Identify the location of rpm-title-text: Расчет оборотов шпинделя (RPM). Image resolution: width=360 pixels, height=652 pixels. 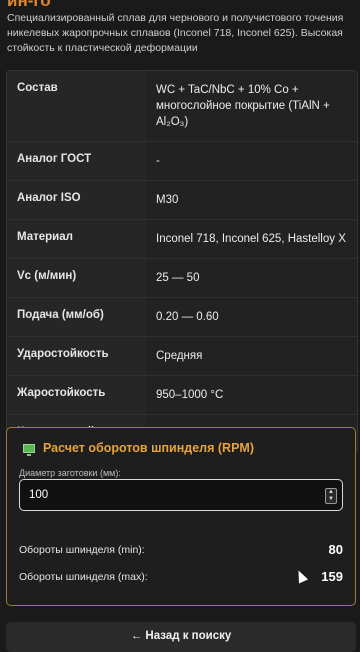
(148, 448).